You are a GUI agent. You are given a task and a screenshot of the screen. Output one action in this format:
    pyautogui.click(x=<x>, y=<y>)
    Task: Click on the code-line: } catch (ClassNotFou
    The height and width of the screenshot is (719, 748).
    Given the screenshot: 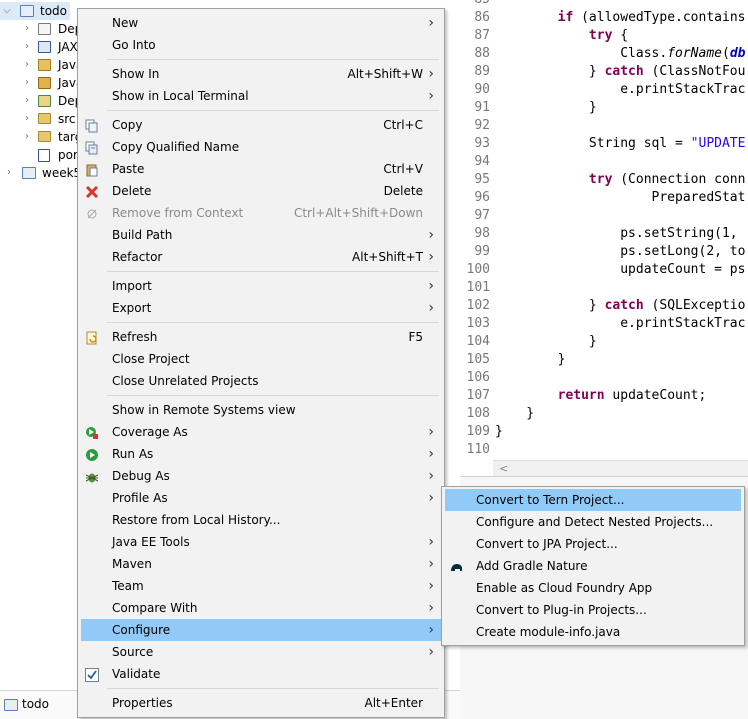 What is the action you would take?
    pyautogui.click(x=620, y=72)
    